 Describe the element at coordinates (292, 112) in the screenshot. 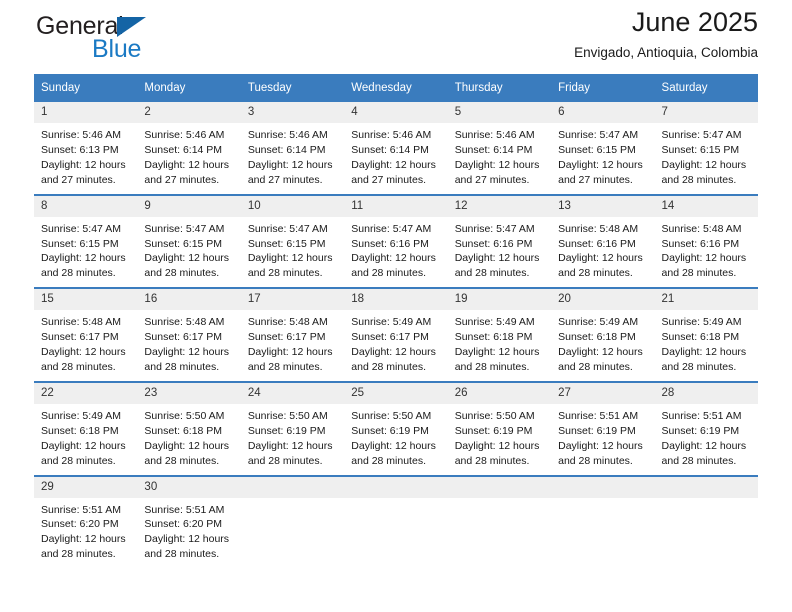

I see `day-number: 3` at that location.